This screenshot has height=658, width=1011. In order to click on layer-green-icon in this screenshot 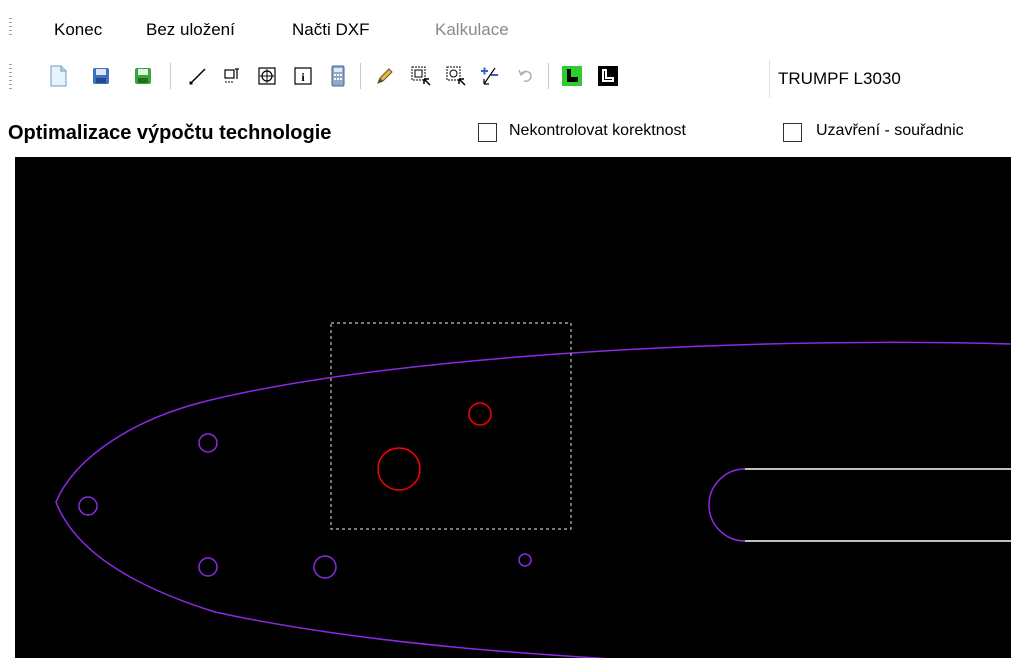, I will do `click(572, 76)`.